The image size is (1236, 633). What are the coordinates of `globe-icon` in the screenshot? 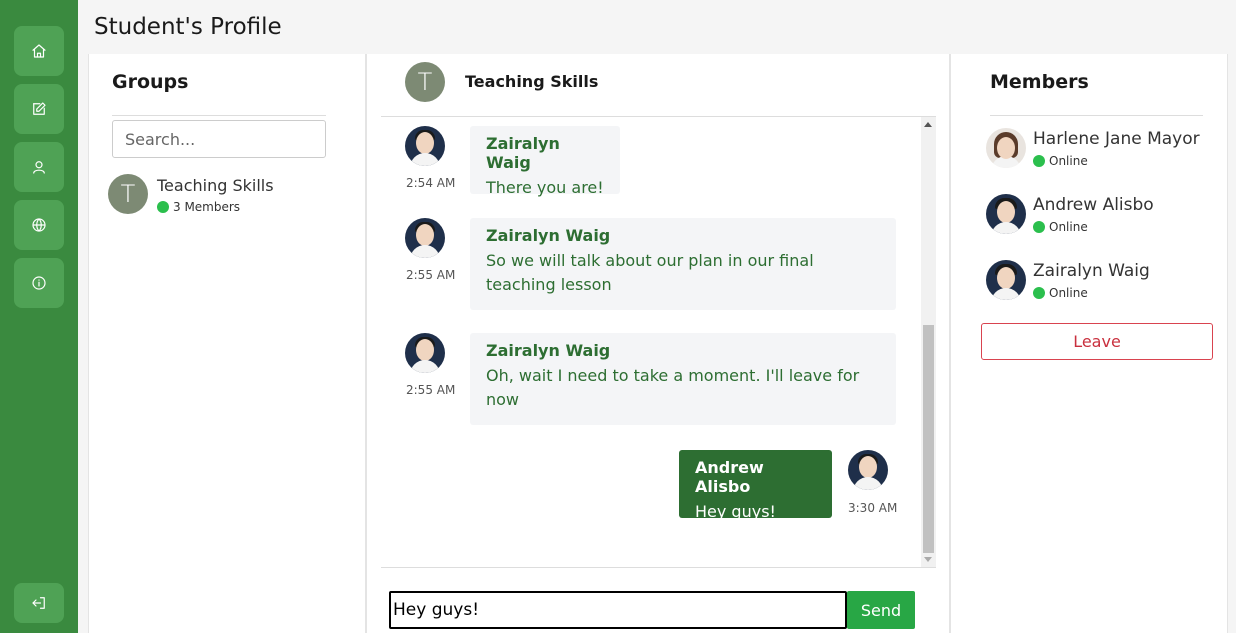 It's located at (39, 225).